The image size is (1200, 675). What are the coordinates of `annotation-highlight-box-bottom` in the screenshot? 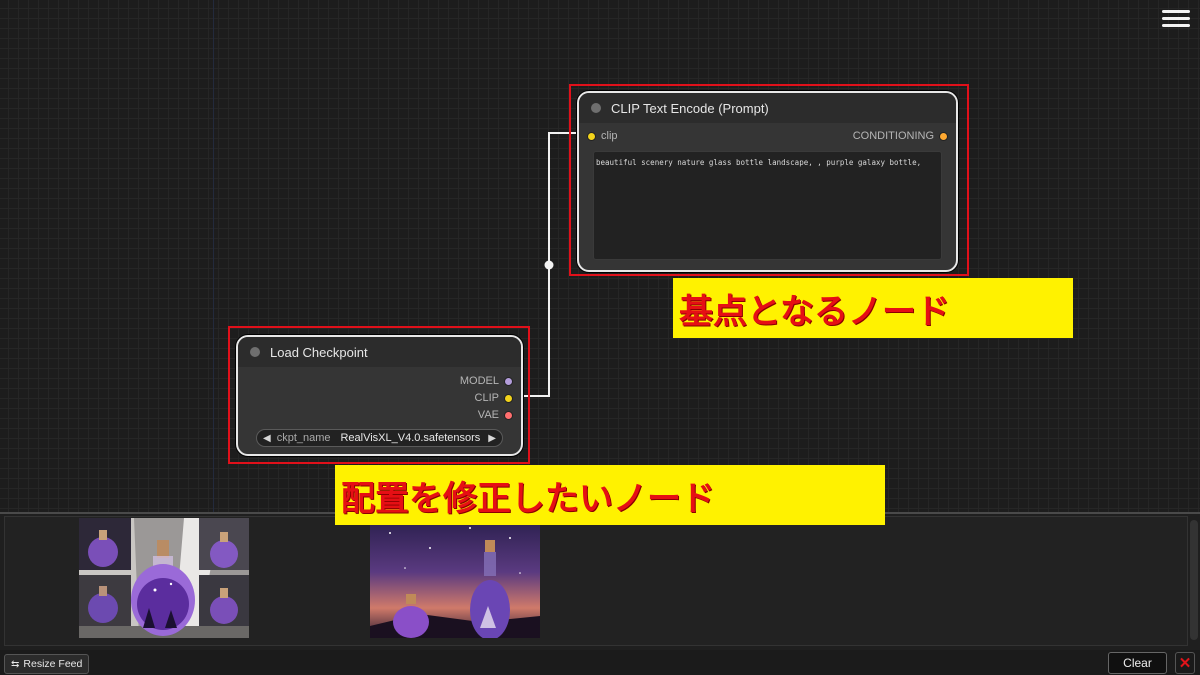 It's located at (379, 395).